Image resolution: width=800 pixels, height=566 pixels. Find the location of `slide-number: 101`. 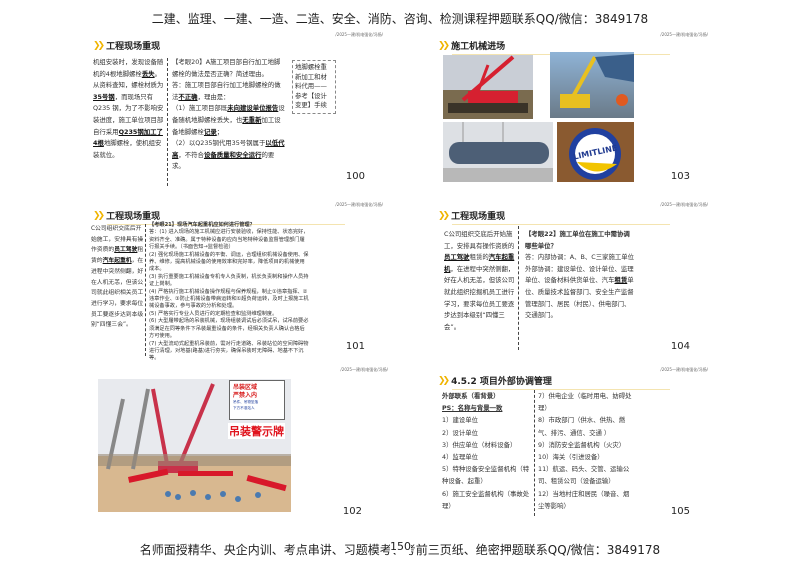

slide-number: 101 is located at coordinates (355, 346).